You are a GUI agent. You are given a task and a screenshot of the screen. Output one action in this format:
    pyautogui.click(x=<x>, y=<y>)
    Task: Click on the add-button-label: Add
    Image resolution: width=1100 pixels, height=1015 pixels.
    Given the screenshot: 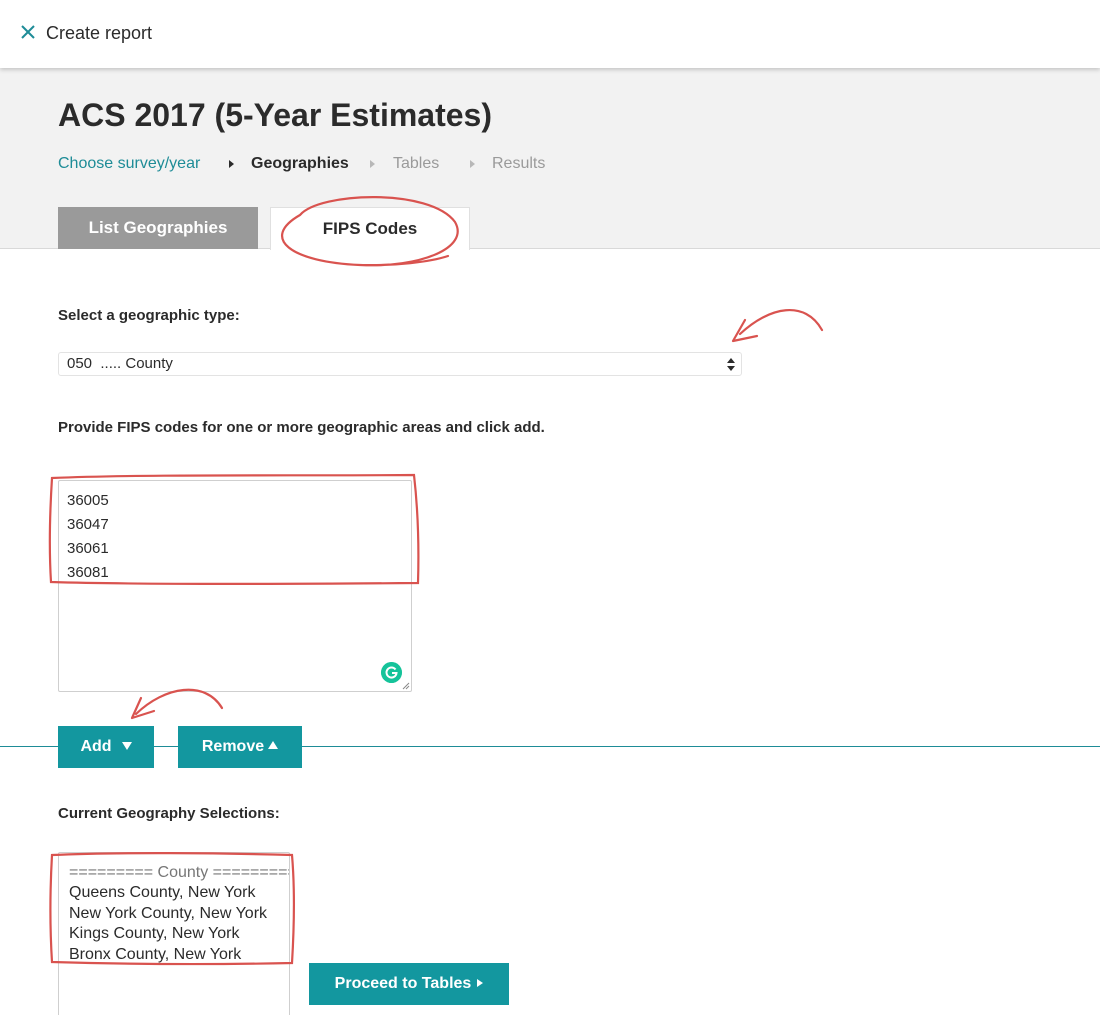 What is the action you would take?
    pyautogui.click(x=96, y=746)
    